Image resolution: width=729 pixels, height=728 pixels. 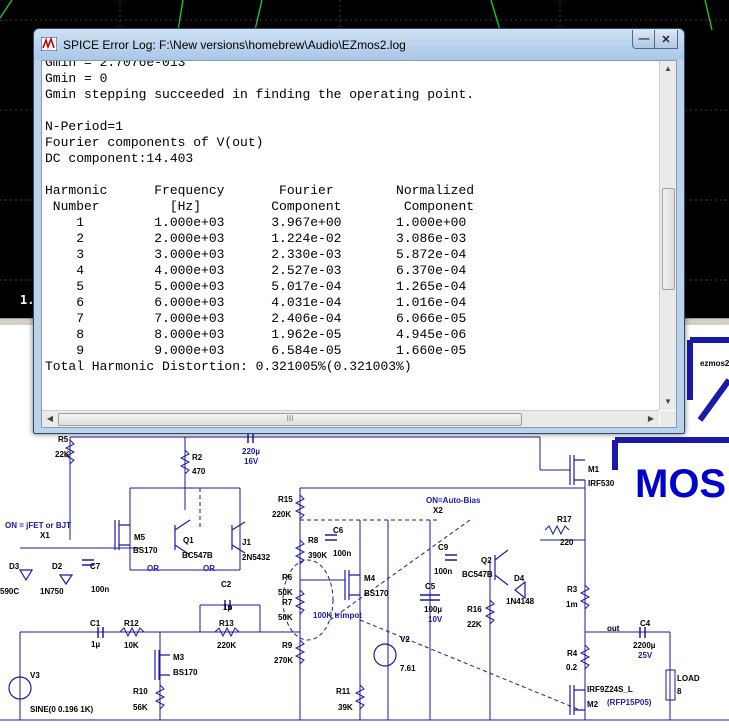 What do you see at coordinates (45, 535) in the screenshot?
I see `label-x1: X1` at bounding box center [45, 535].